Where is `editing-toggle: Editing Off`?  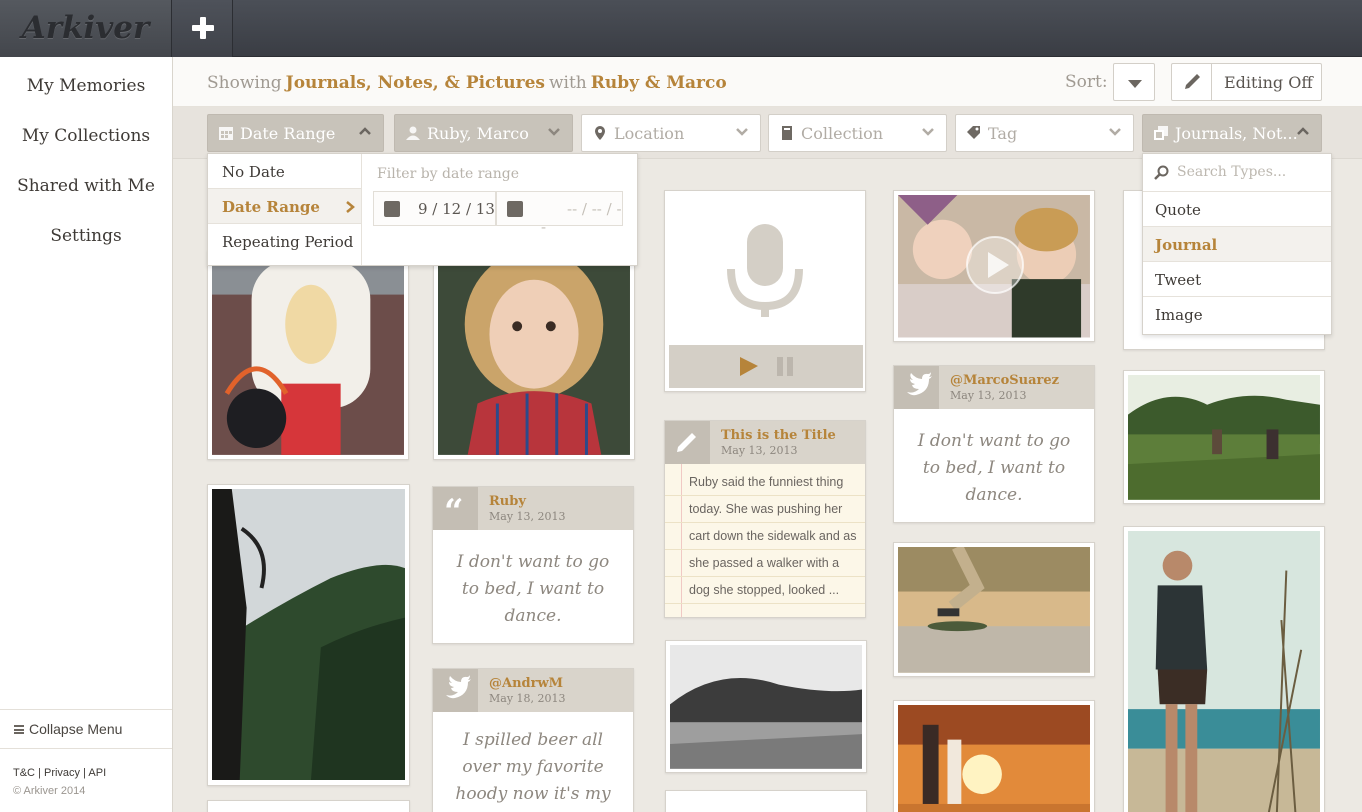 editing-toggle: Editing Off is located at coordinates (1246, 82).